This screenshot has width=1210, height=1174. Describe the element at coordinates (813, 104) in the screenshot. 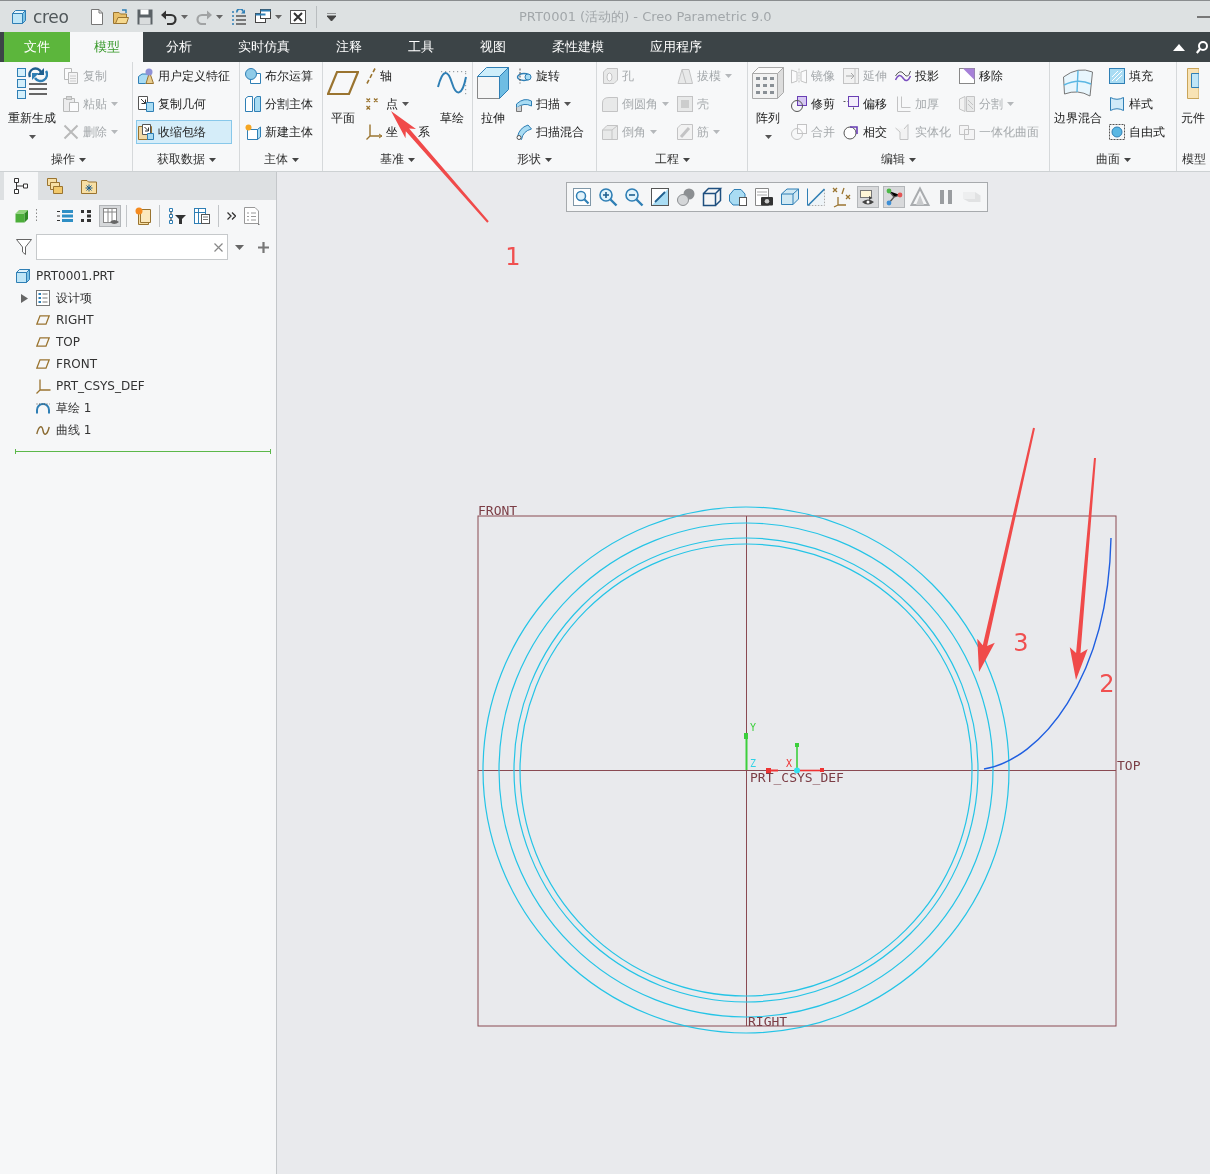

I see `ribbon-button: 修剪` at that location.